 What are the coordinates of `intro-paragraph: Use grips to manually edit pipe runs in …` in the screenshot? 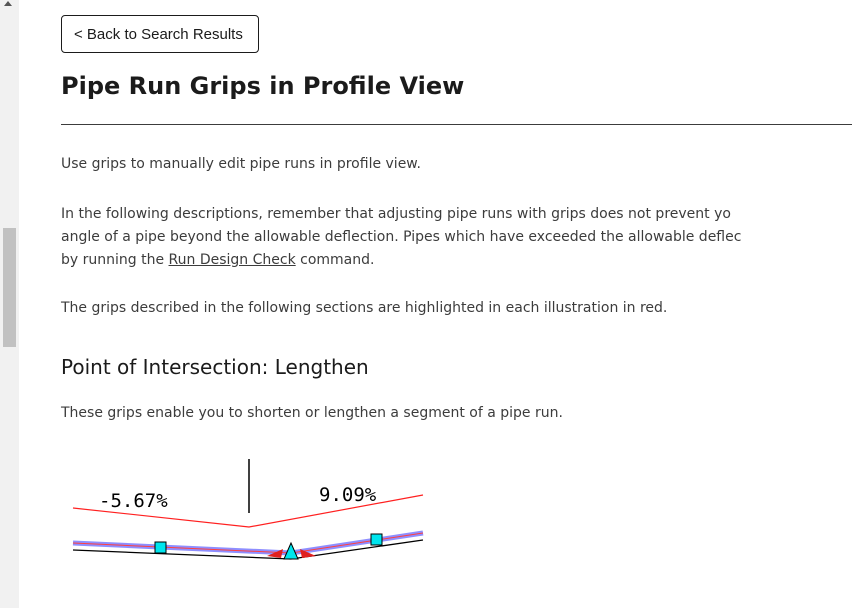 It's located at (241, 164).